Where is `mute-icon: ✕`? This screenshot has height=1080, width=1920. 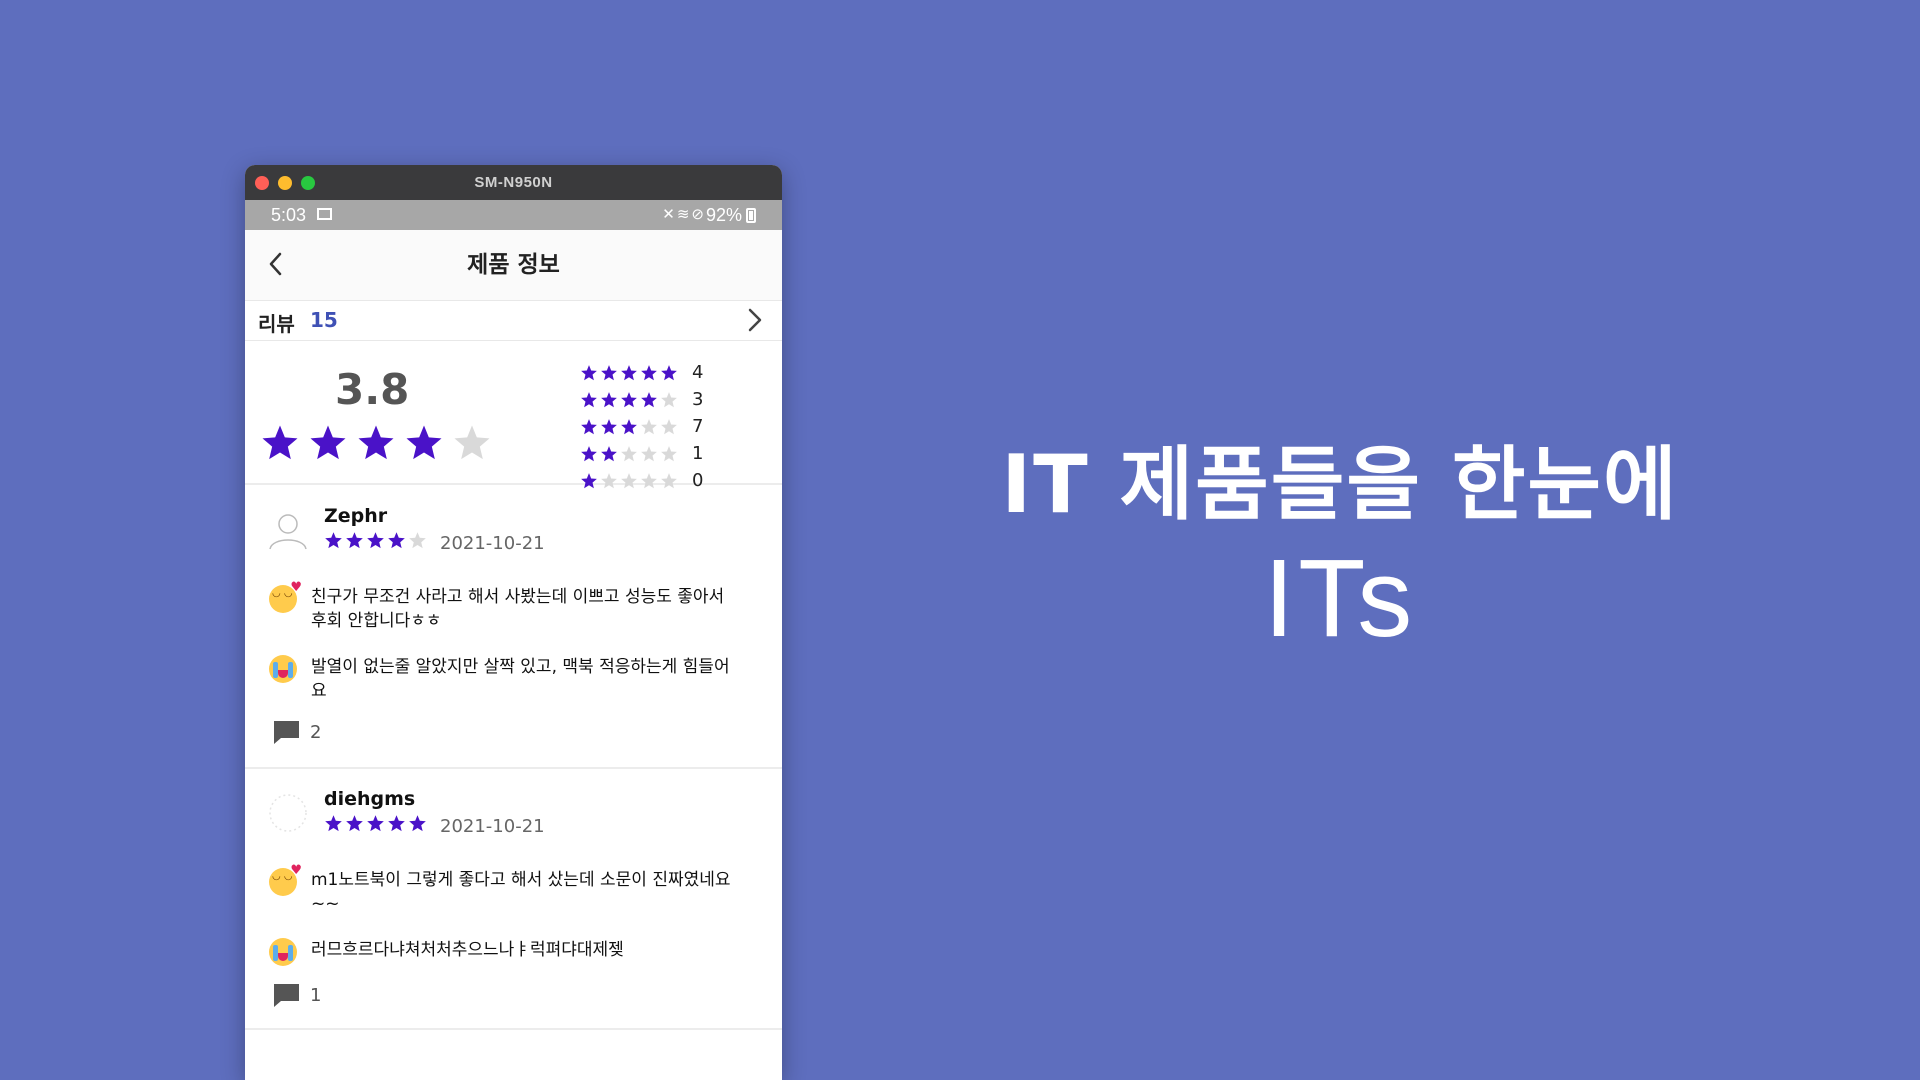
mute-icon: ✕ is located at coordinates (669, 214).